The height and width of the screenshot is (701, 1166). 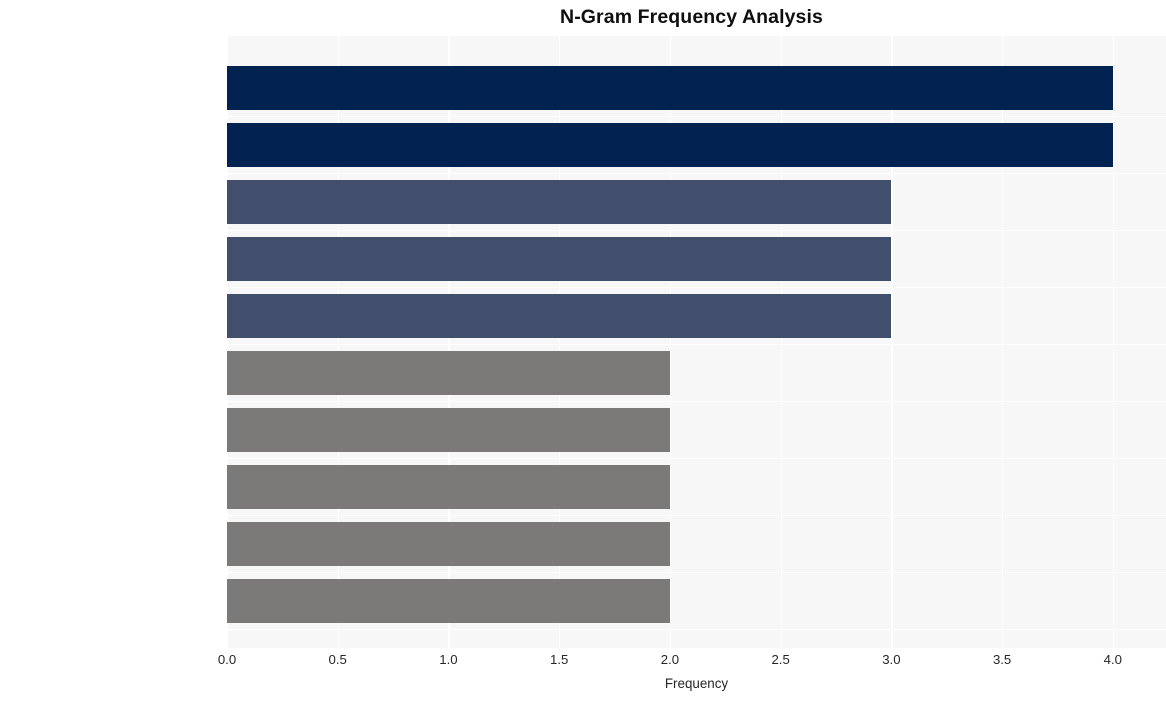 I want to click on x-axis-tick-label: 3.5, so click(x=1002, y=659).